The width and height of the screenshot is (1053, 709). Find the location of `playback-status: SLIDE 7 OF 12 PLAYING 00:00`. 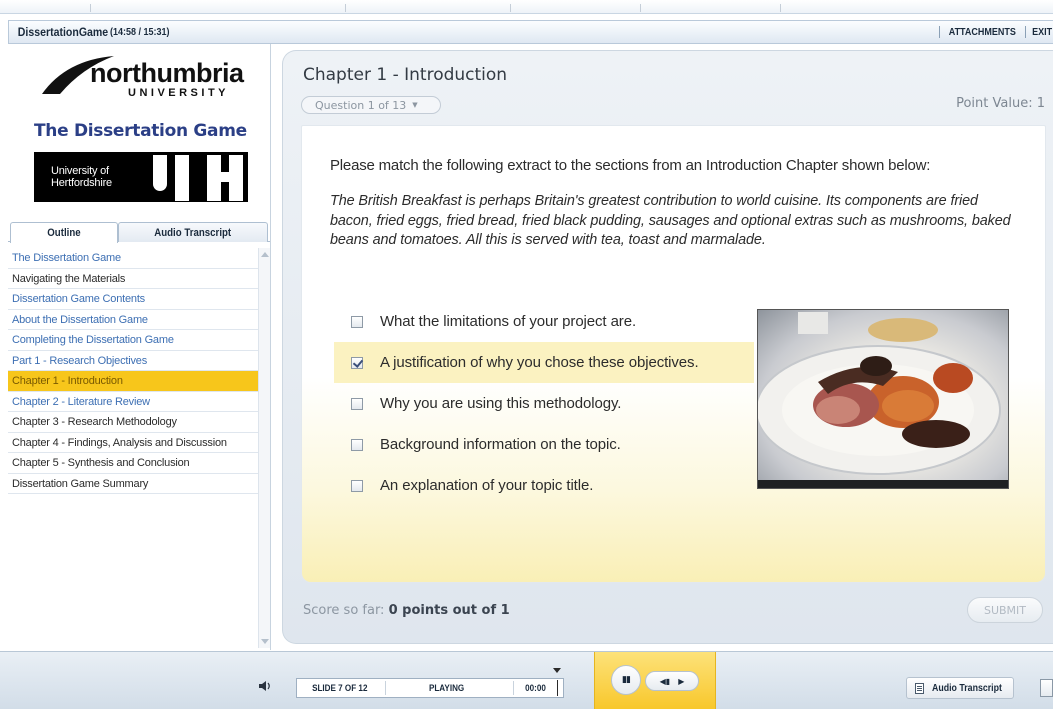

playback-status: SLIDE 7 OF 12 PLAYING 00:00 is located at coordinates (430, 683).